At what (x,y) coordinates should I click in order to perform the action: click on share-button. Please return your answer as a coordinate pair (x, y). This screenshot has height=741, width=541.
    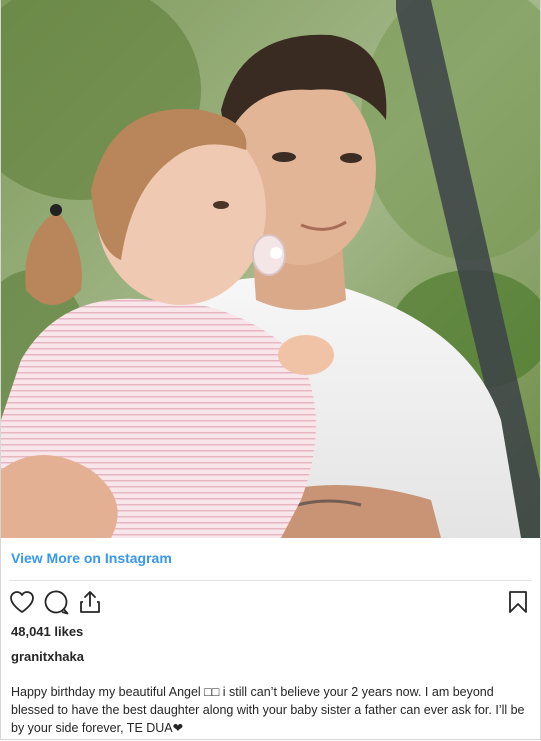
    Looking at the image, I should click on (90, 602).